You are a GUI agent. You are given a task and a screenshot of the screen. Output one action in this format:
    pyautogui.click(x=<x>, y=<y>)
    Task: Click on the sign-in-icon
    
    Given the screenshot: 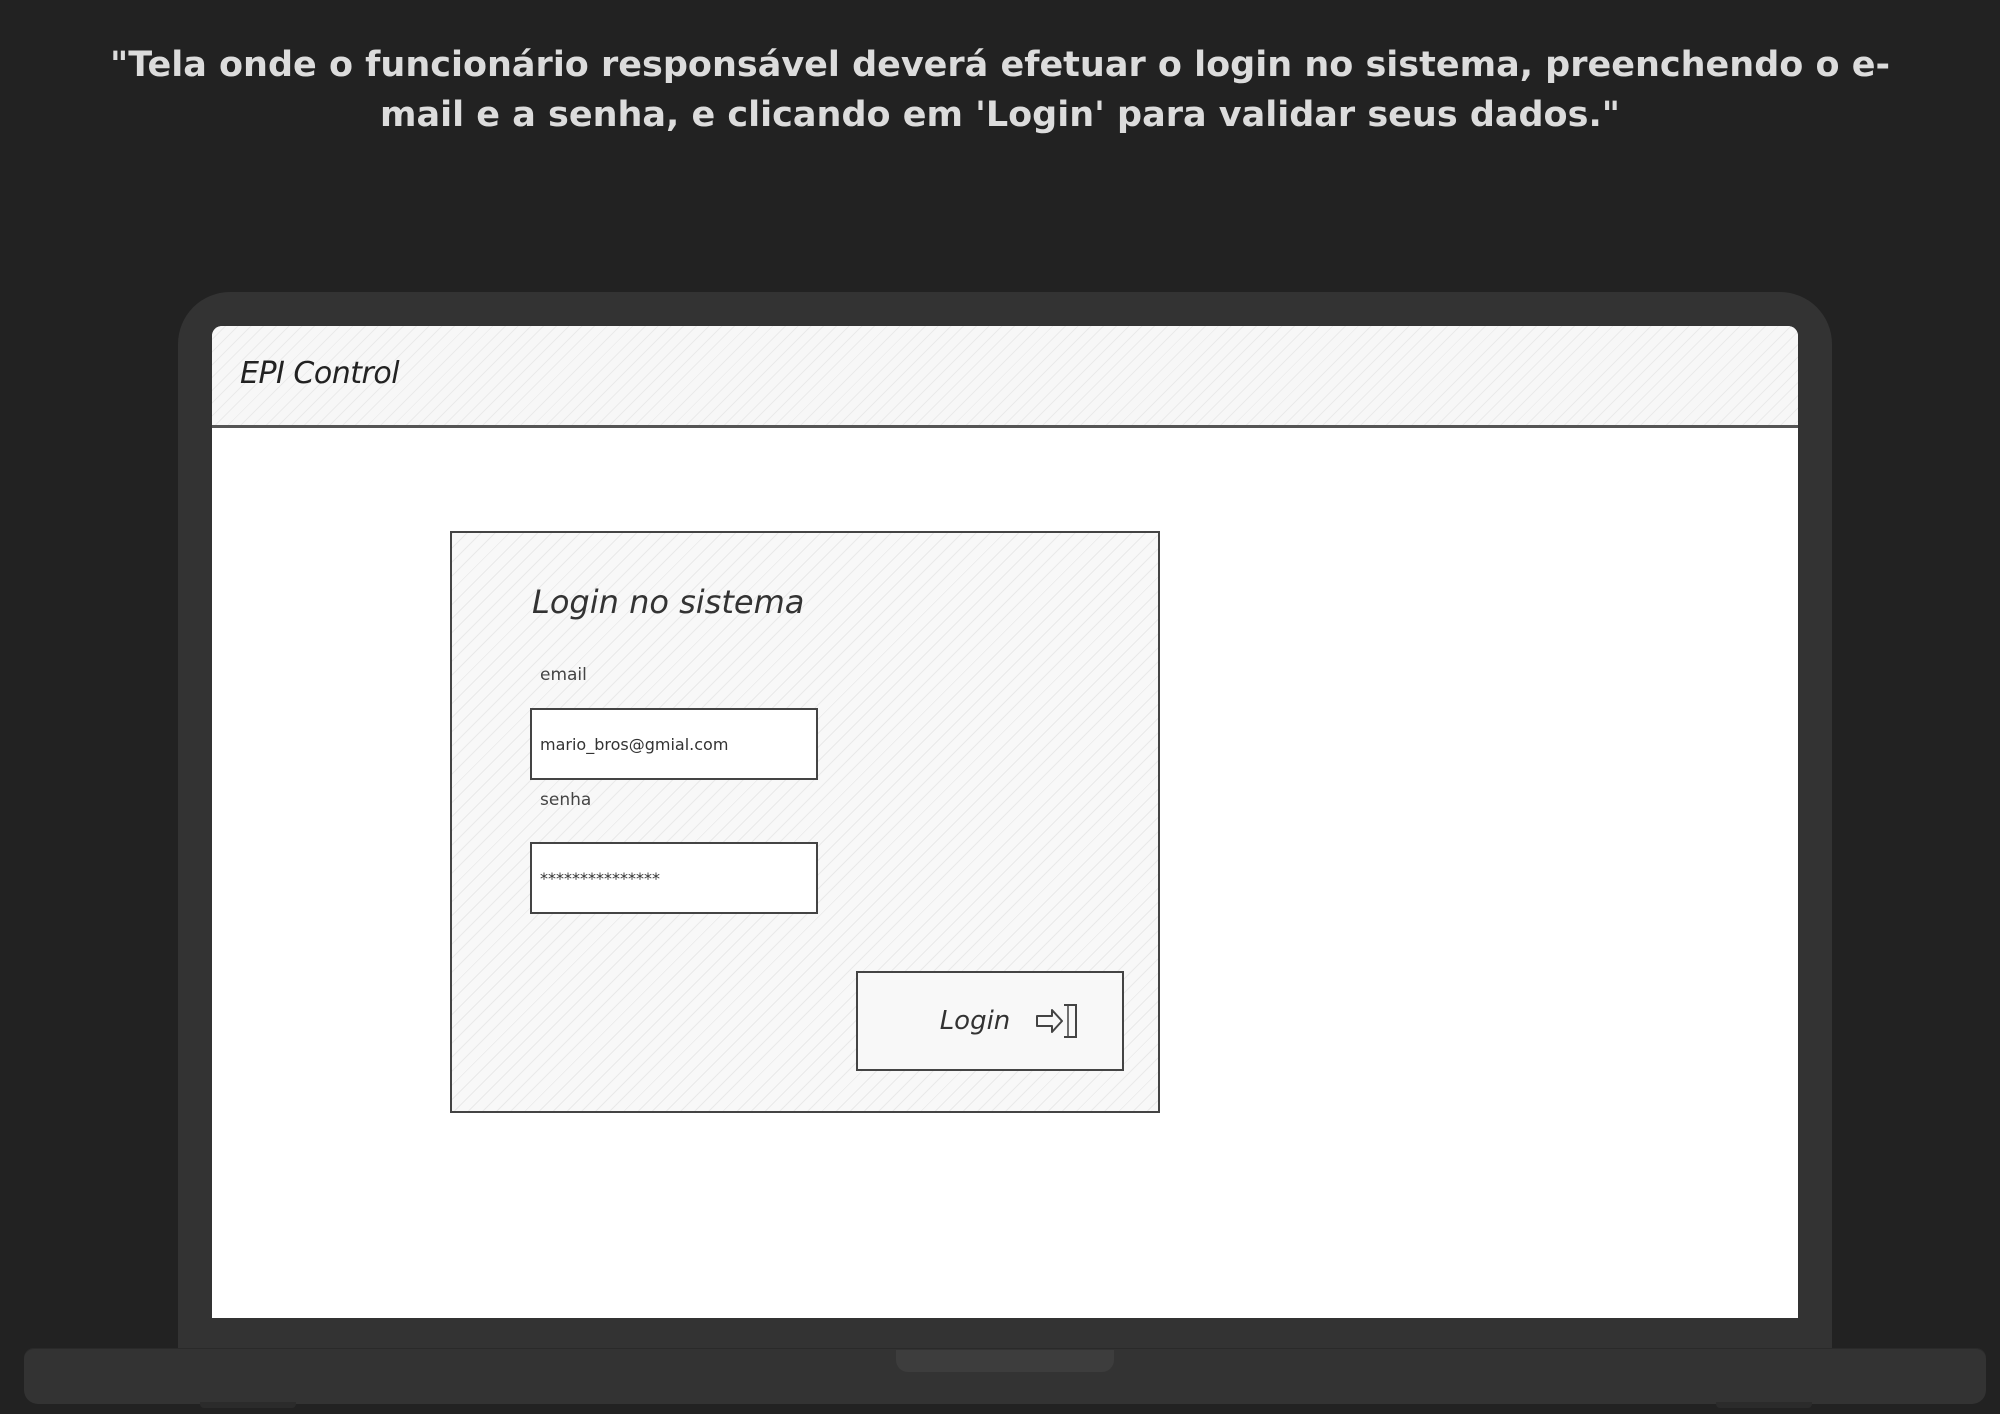 What is the action you would take?
    pyautogui.click(x=1057, y=1021)
    